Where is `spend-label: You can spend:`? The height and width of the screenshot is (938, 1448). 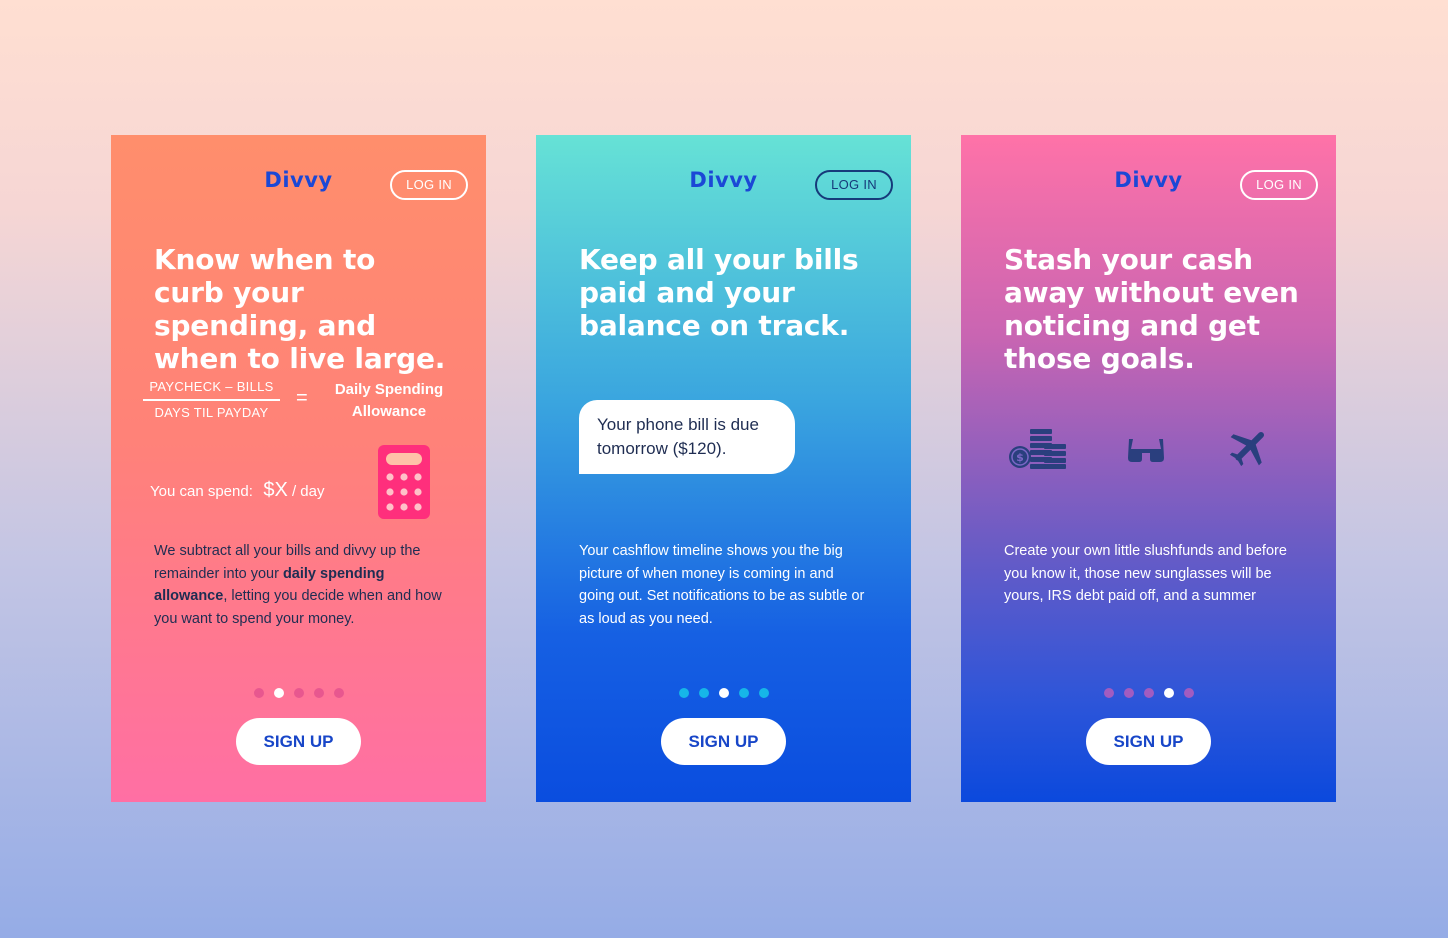 spend-label: You can spend: is located at coordinates (201, 491).